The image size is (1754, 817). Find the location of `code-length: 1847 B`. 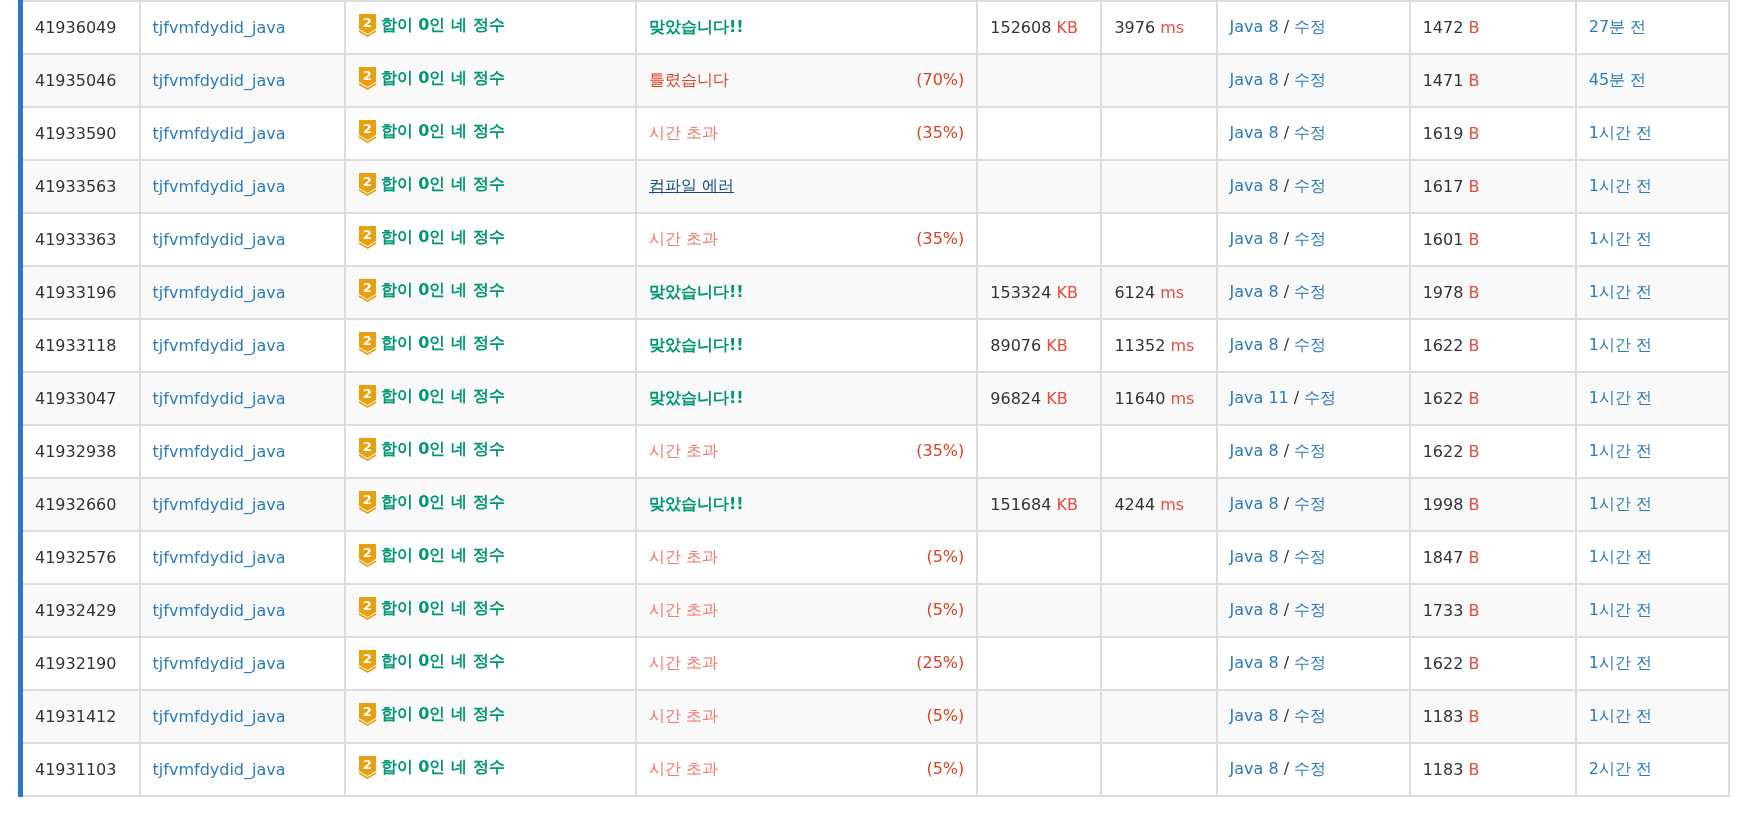

code-length: 1847 B is located at coordinates (1451, 557).